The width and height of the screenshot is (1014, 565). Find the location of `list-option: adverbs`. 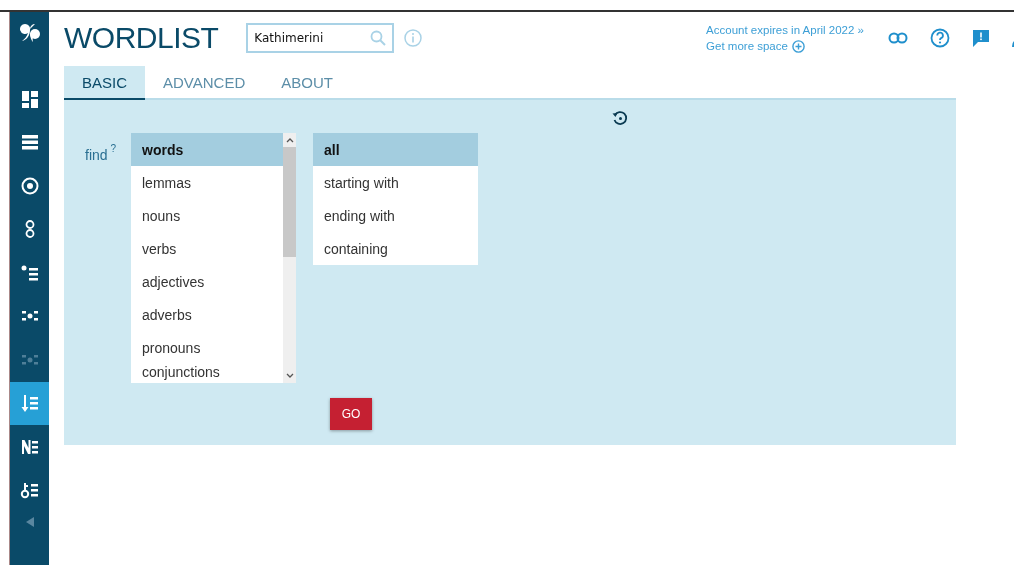

list-option: adverbs is located at coordinates (207, 314).